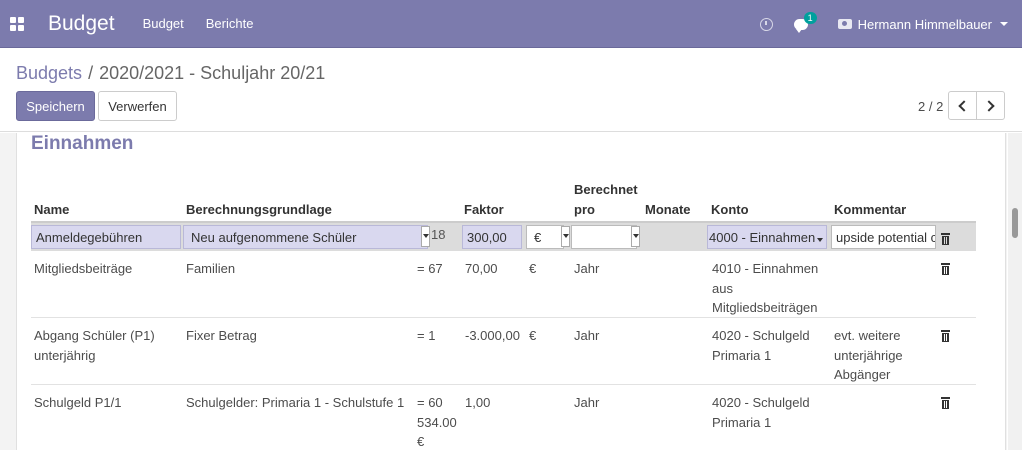 The width and height of the screenshot is (1022, 450). I want to click on apps-menu-icon, so click(17, 23).